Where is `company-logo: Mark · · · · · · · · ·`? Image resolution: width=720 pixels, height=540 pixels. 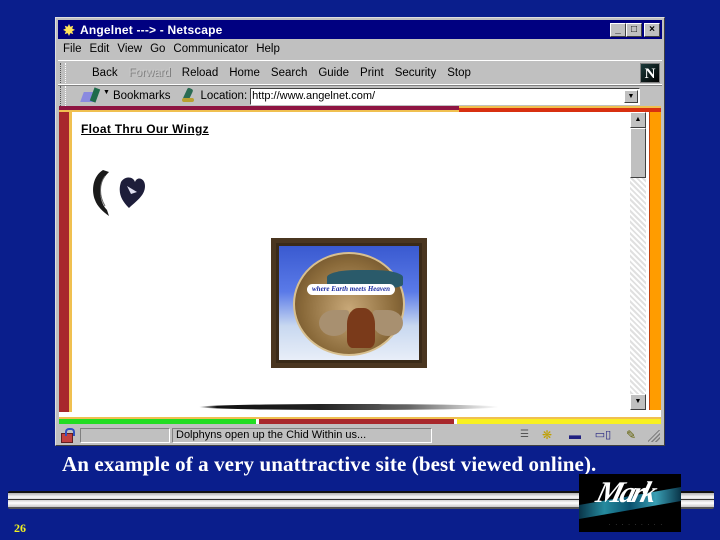
company-logo: Mark · · · · · · · · · is located at coordinates (630, 503).